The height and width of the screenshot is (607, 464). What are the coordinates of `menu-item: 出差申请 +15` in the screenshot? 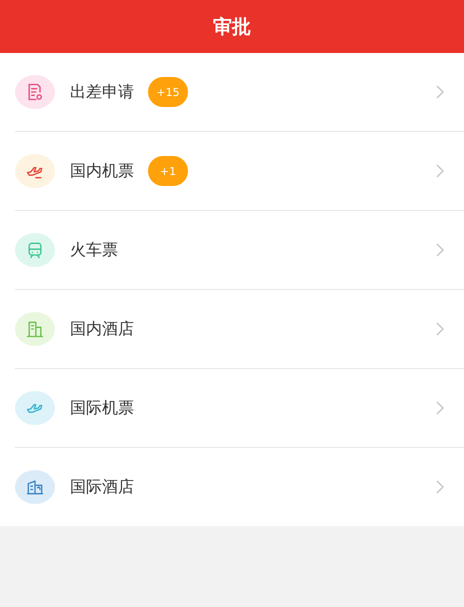 It's located at (239, 92).